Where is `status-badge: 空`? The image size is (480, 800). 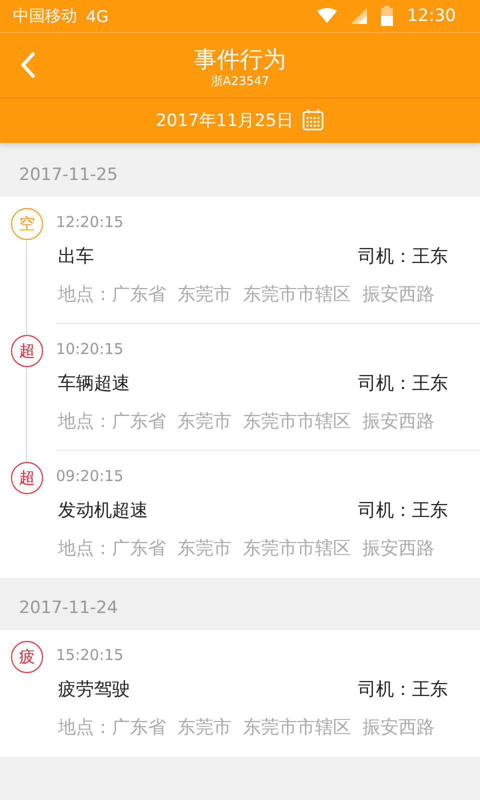
status-badge: 空 is located at coordinates (27, 224).